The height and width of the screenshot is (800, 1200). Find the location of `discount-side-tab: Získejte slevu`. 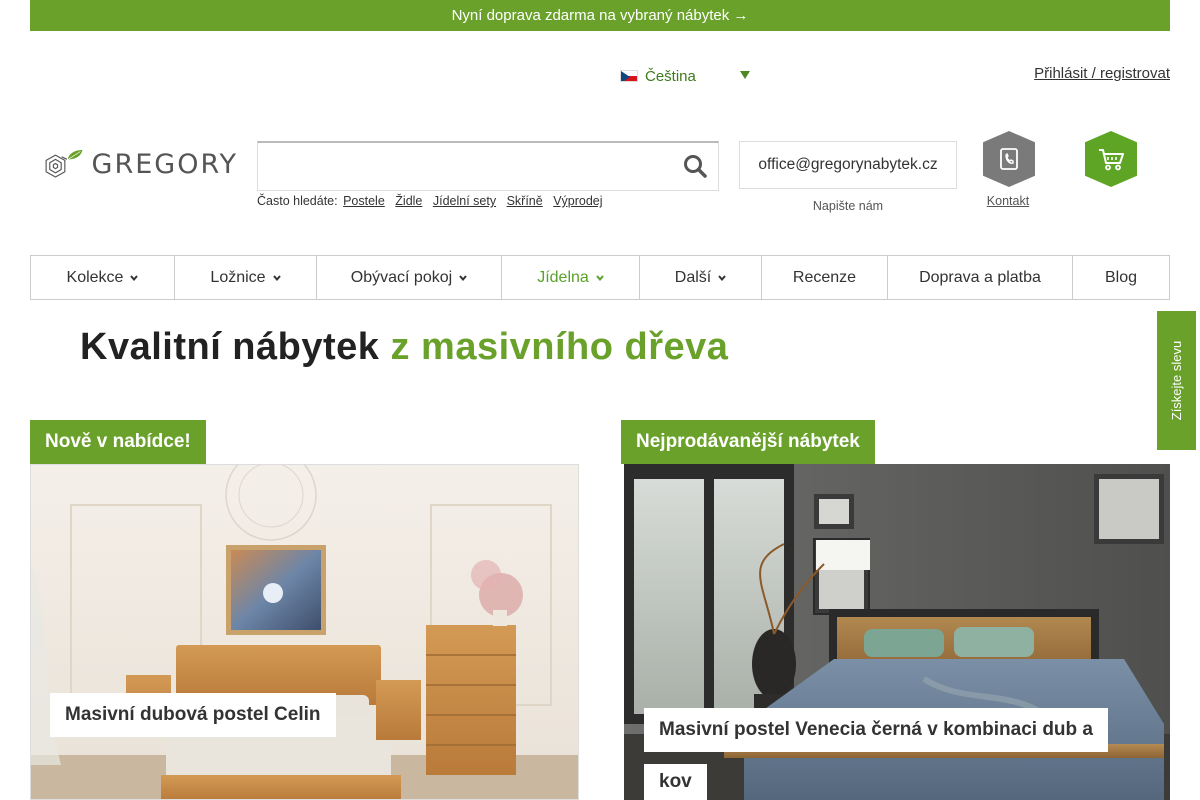

discount-side-tab: Získejte slevu is located at coordinates (1176, 380).